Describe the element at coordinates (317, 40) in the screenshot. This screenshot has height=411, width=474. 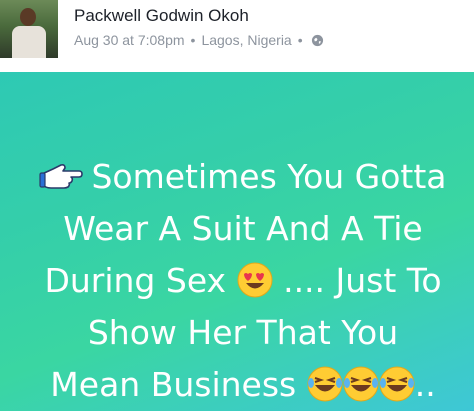
I see `globe-icon` at that location.